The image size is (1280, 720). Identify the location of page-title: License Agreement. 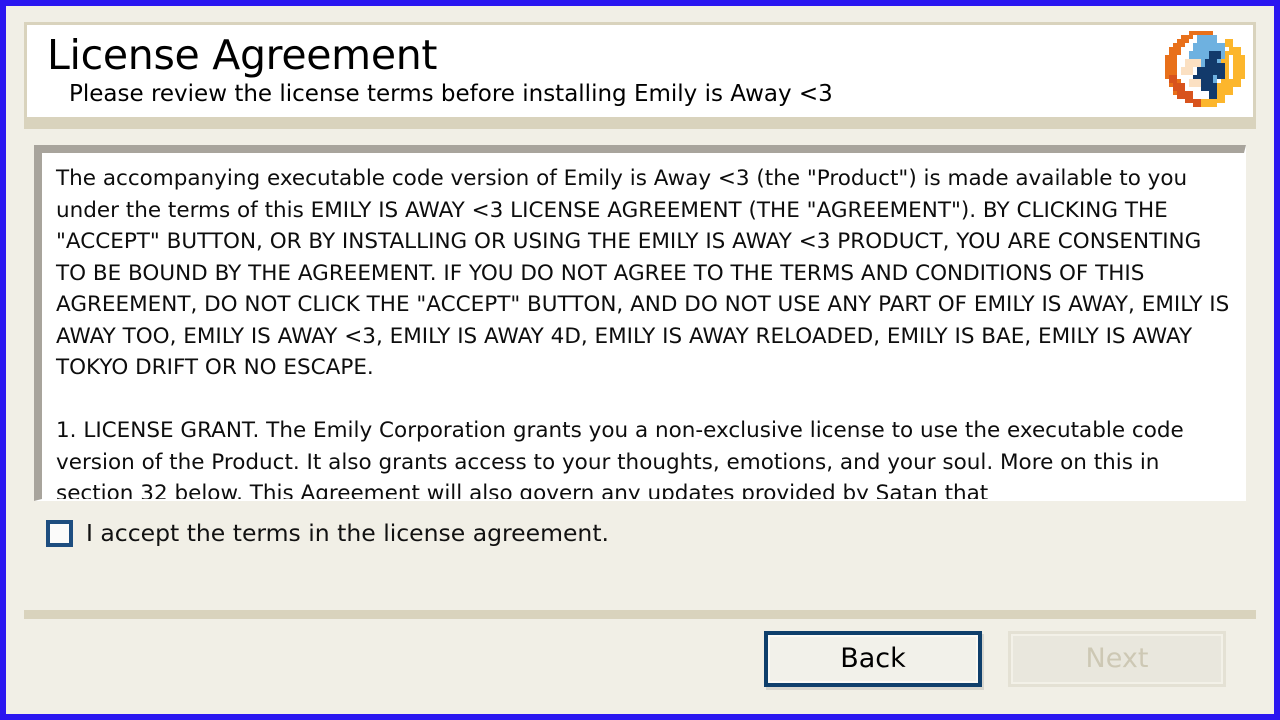
(242, 55).